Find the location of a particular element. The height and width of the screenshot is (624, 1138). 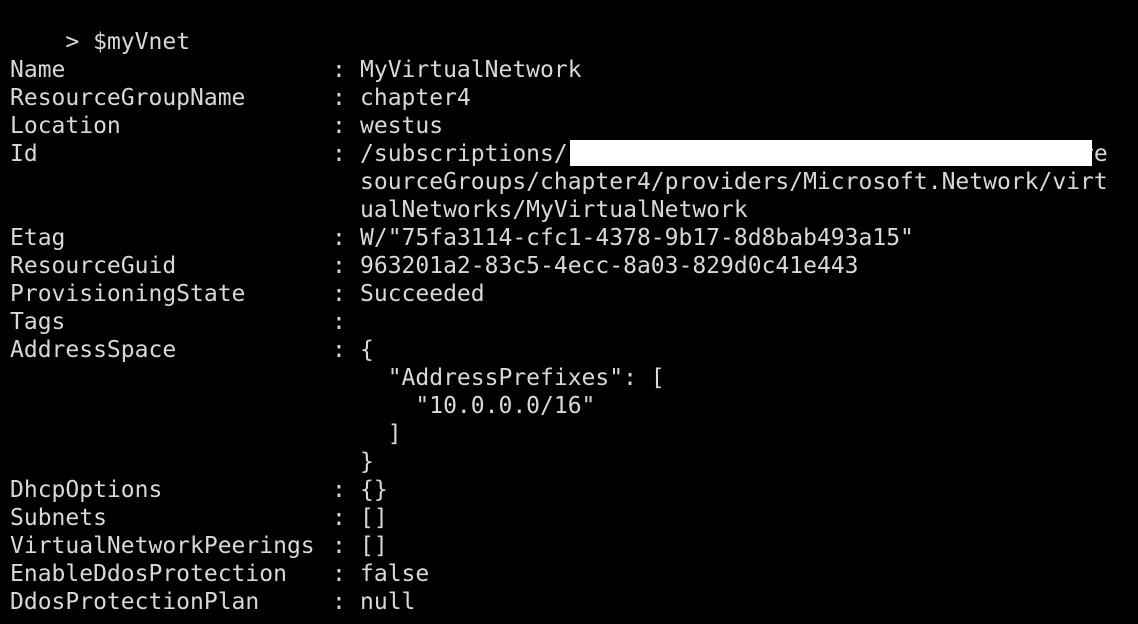

property-key: DdosProtectionPlan is located at coordinates (135, 602).